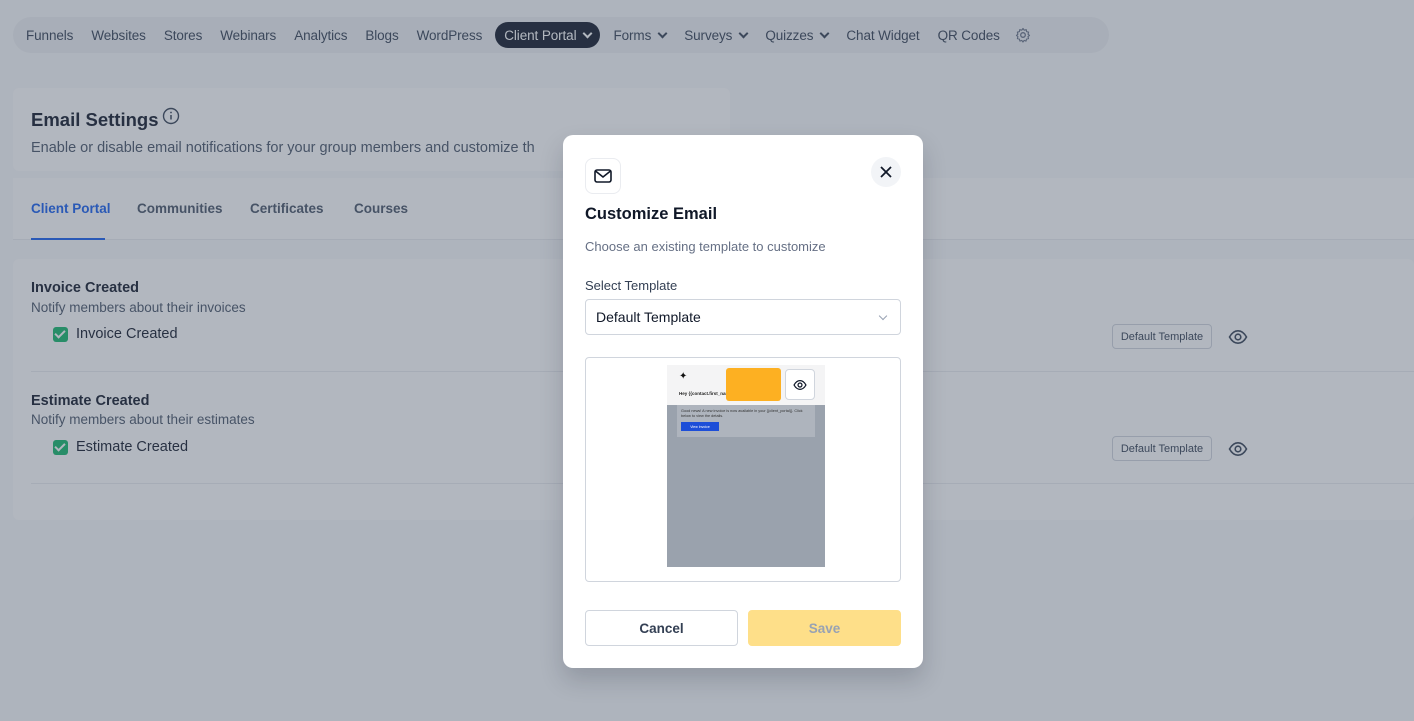 This screenshot has width=1414, height=721. What do you see at coordinates (824, 628) in the screenshot?
I see `save-button: Save` at bounding box center [824, 628].